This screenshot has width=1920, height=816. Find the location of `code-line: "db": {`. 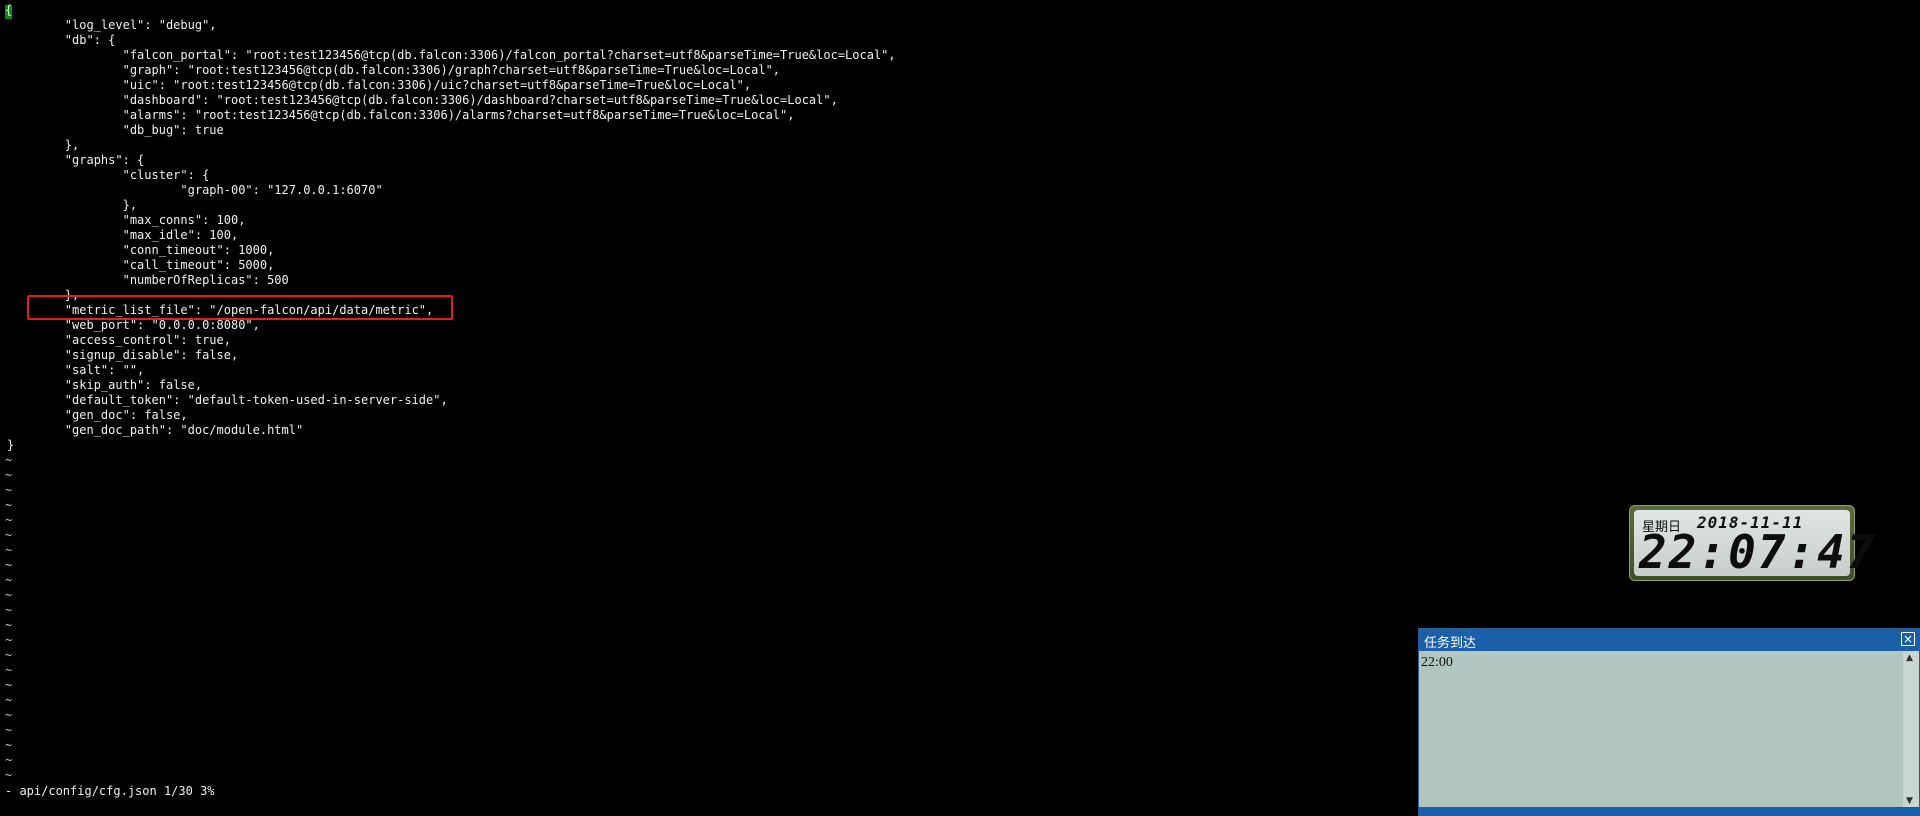

code-line: "db": { is located at coordinates (61, 40).